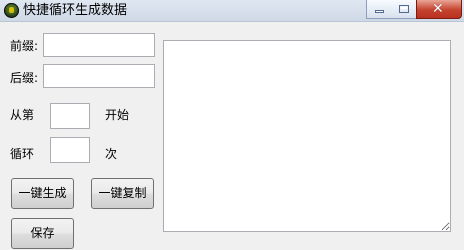  I want to click on loop-count-input, so click(70, 150).